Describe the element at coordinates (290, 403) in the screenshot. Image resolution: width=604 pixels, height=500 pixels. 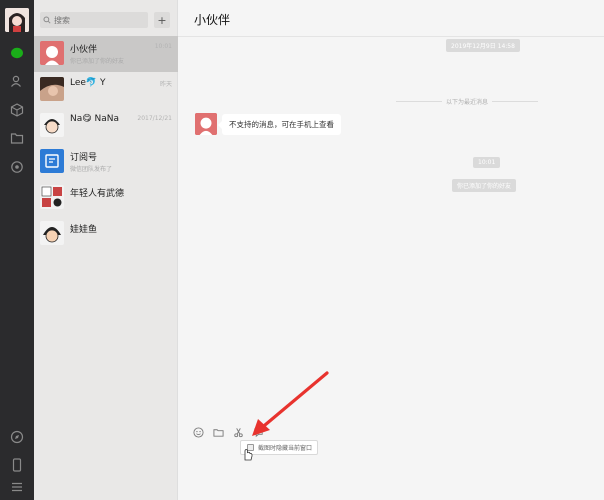
I see `annotation-arrow` at that location.